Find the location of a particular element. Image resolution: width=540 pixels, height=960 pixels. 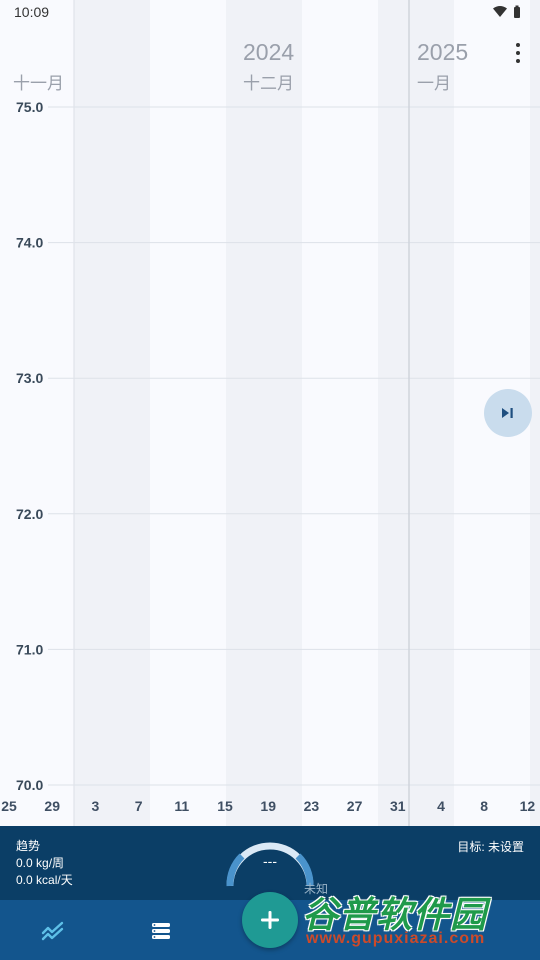

watermark: 未知 谷普软件园 www.gupuxiazai.com is located at coordinates (418, 913).